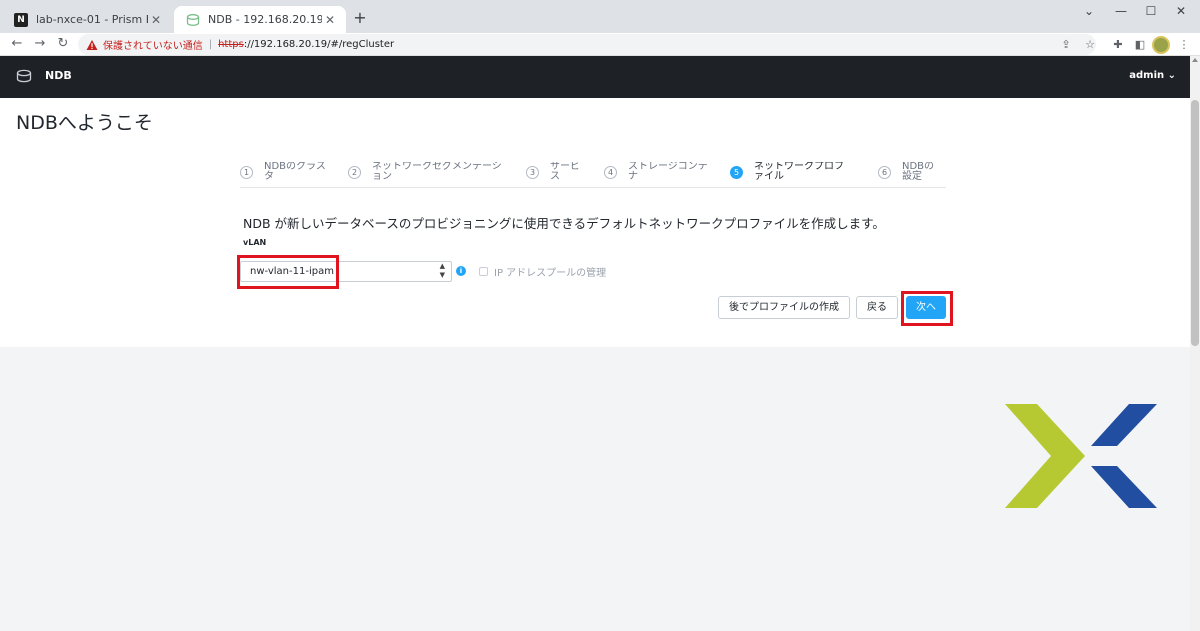 This screenshot has width=1200, height=631. What do you see at coordinates (668, 172) in the screenshot?
I see `step-label: ストレージコンテナ` at bounding box center [668, 172].